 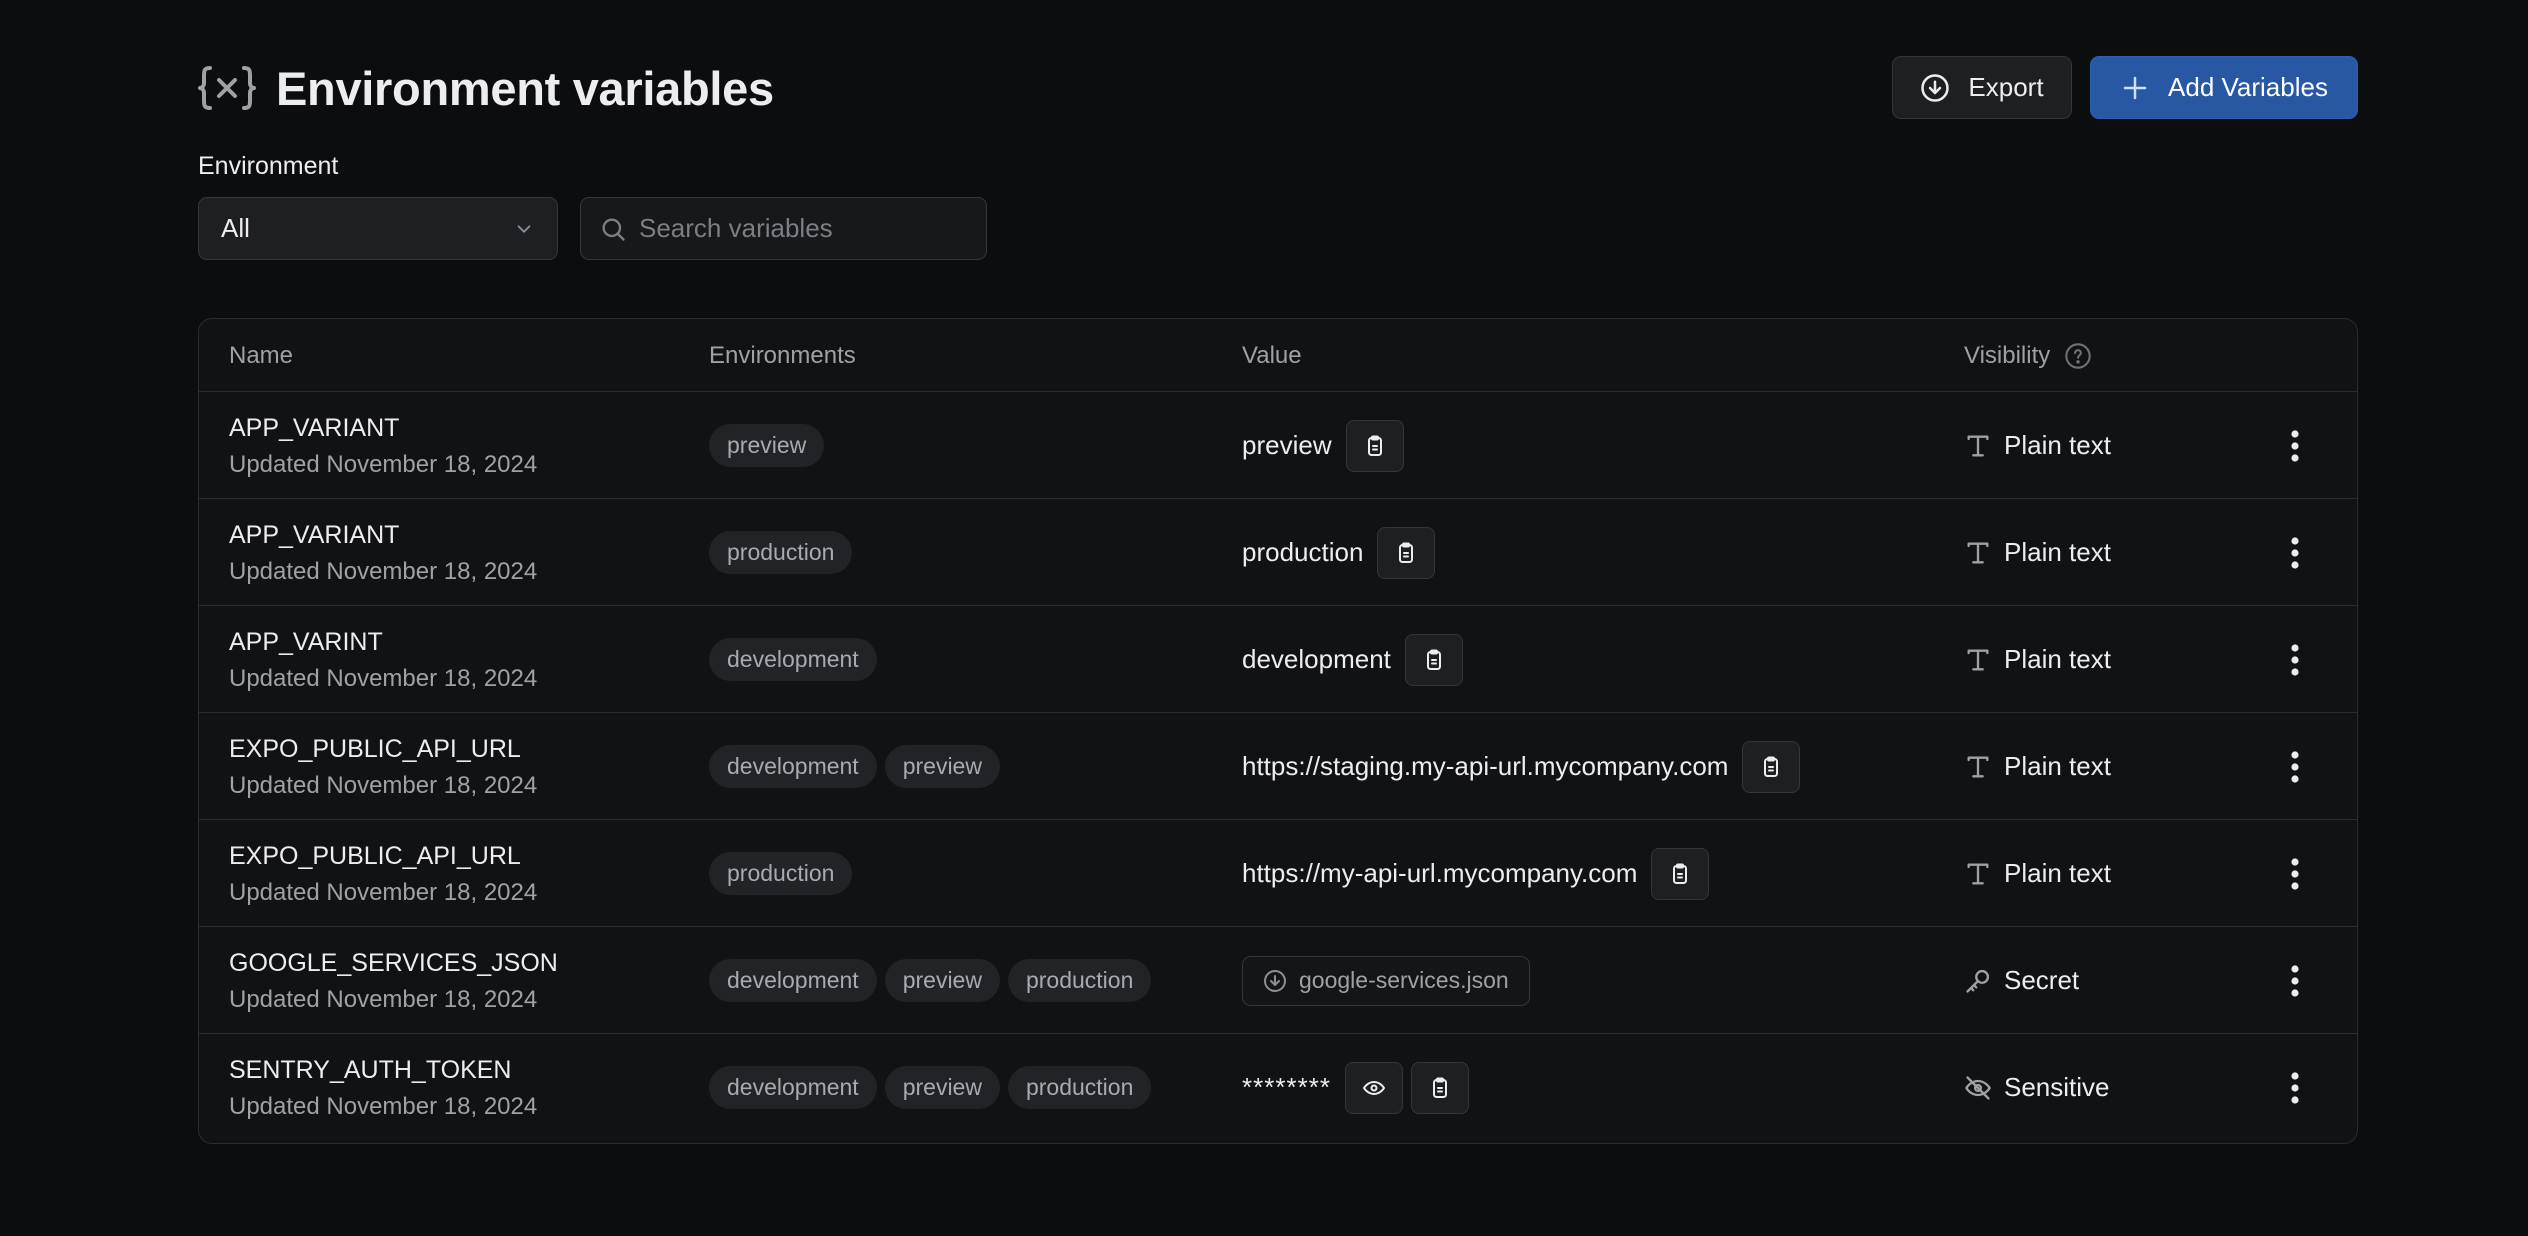 I want to click on variable-value: development, so click(x=1316, y=659).